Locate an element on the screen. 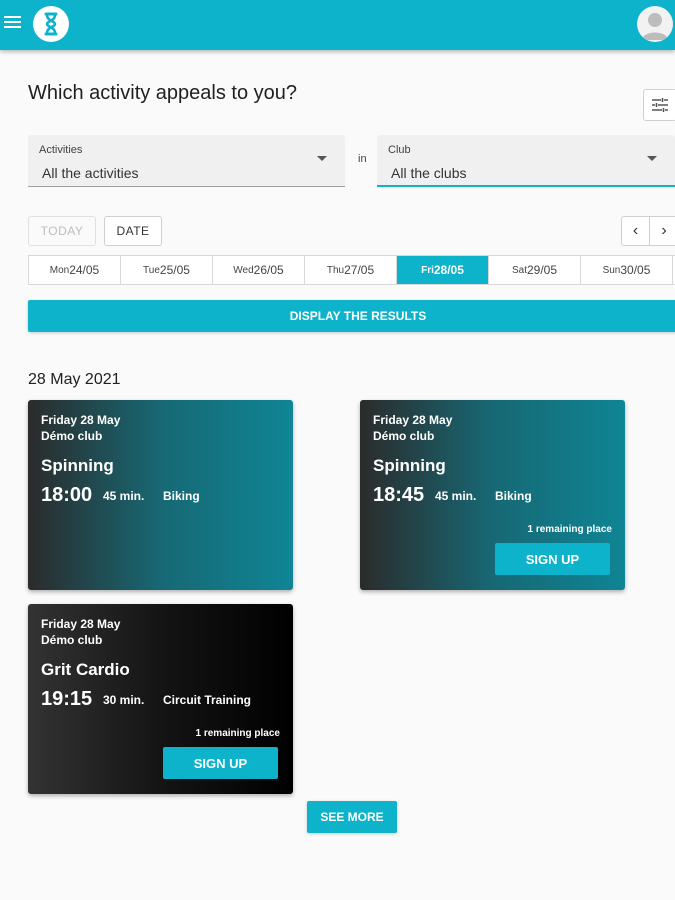 This screenshot has height=900, width=675. activities-label: Activities is located at coordinates (61, 150).